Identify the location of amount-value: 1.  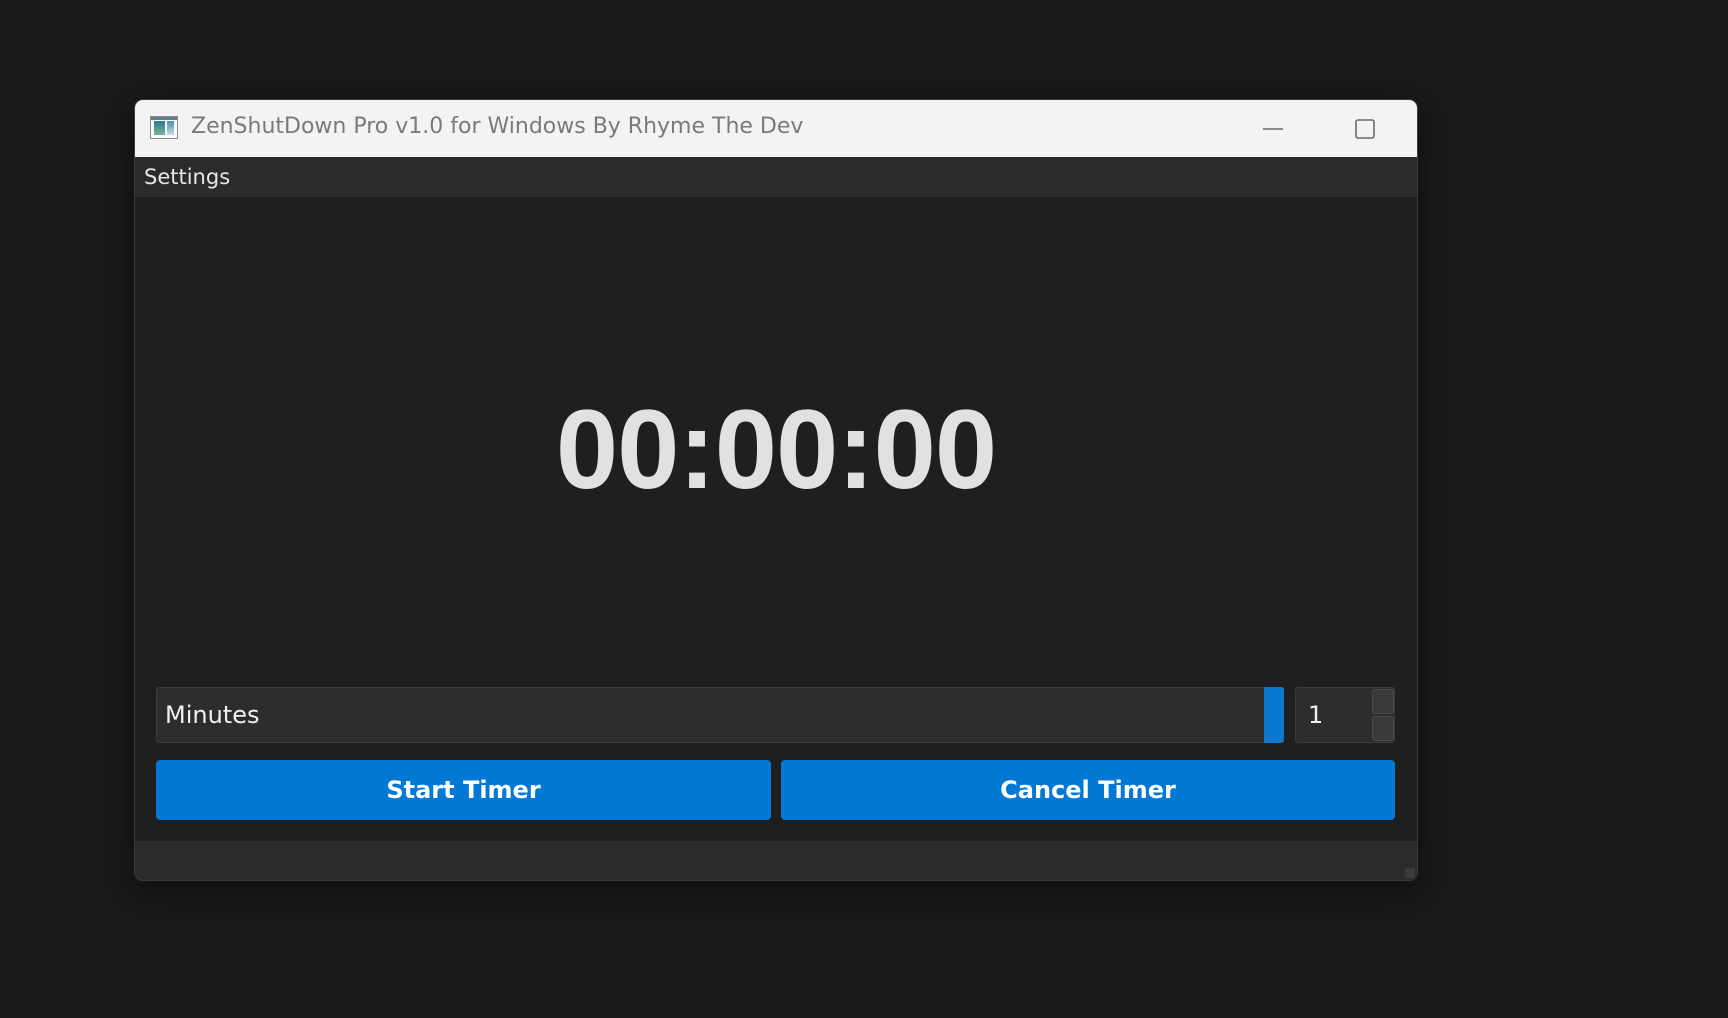
(1315, 715).